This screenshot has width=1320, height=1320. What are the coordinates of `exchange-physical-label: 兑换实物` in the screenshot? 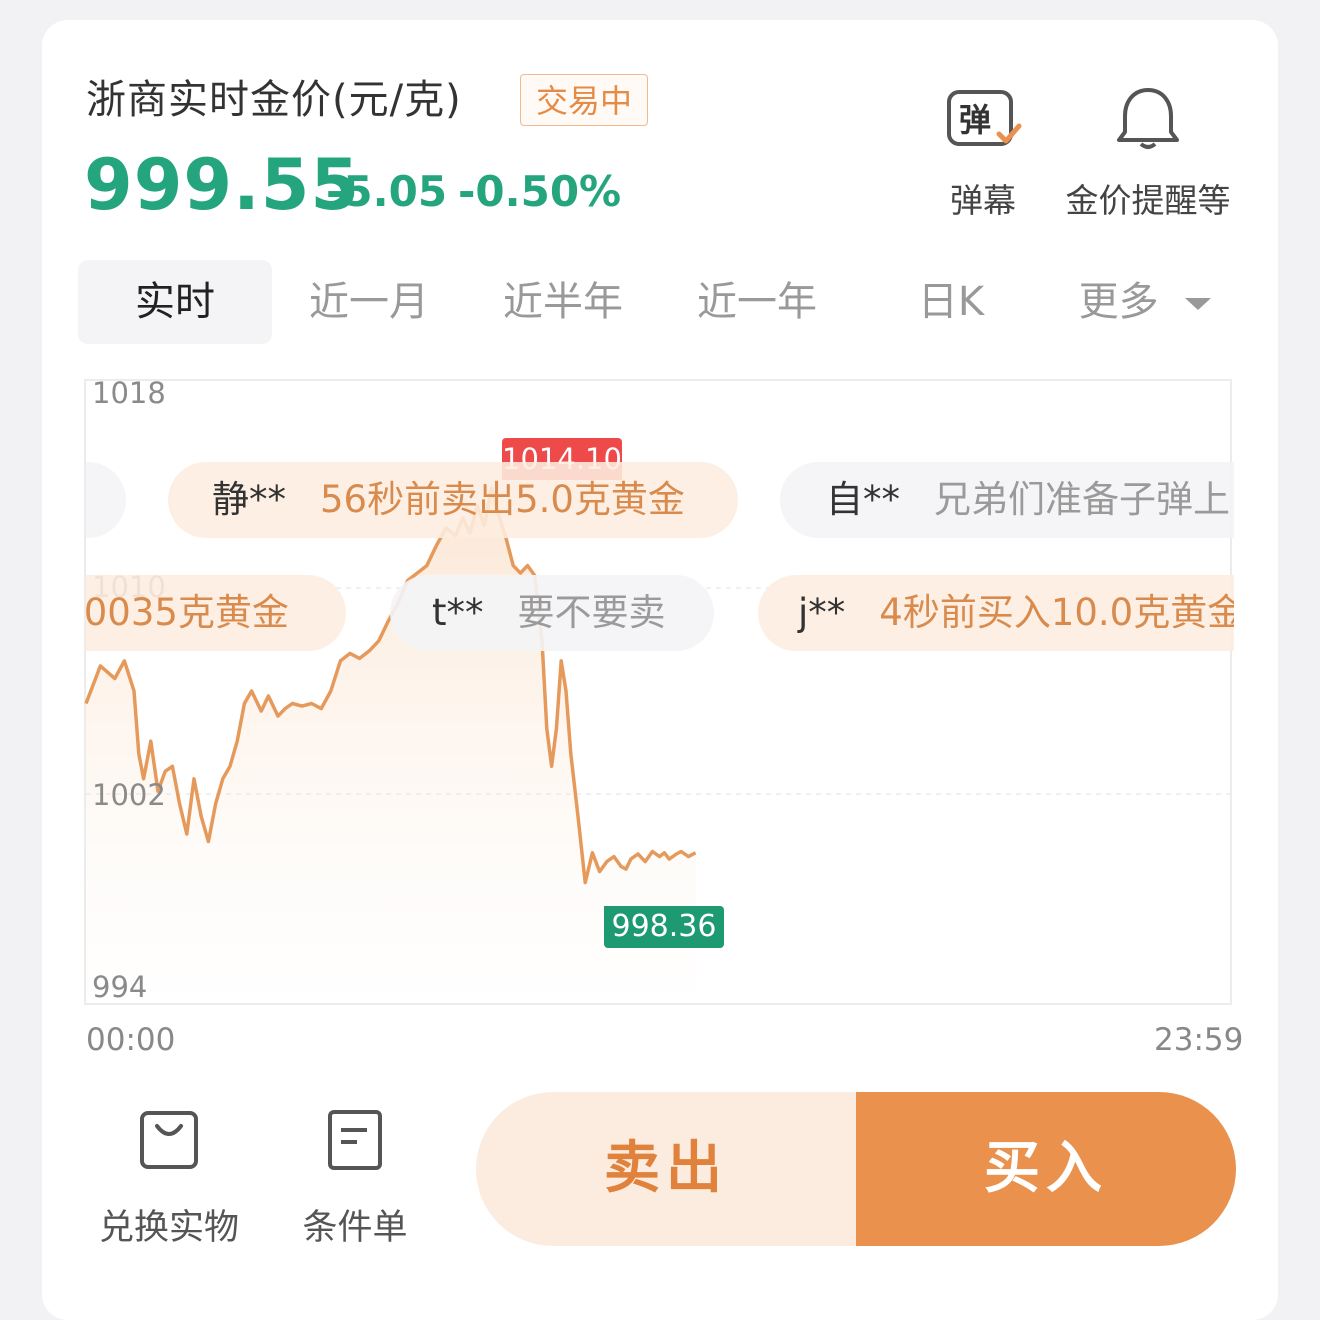 It's located at (168, 1228).